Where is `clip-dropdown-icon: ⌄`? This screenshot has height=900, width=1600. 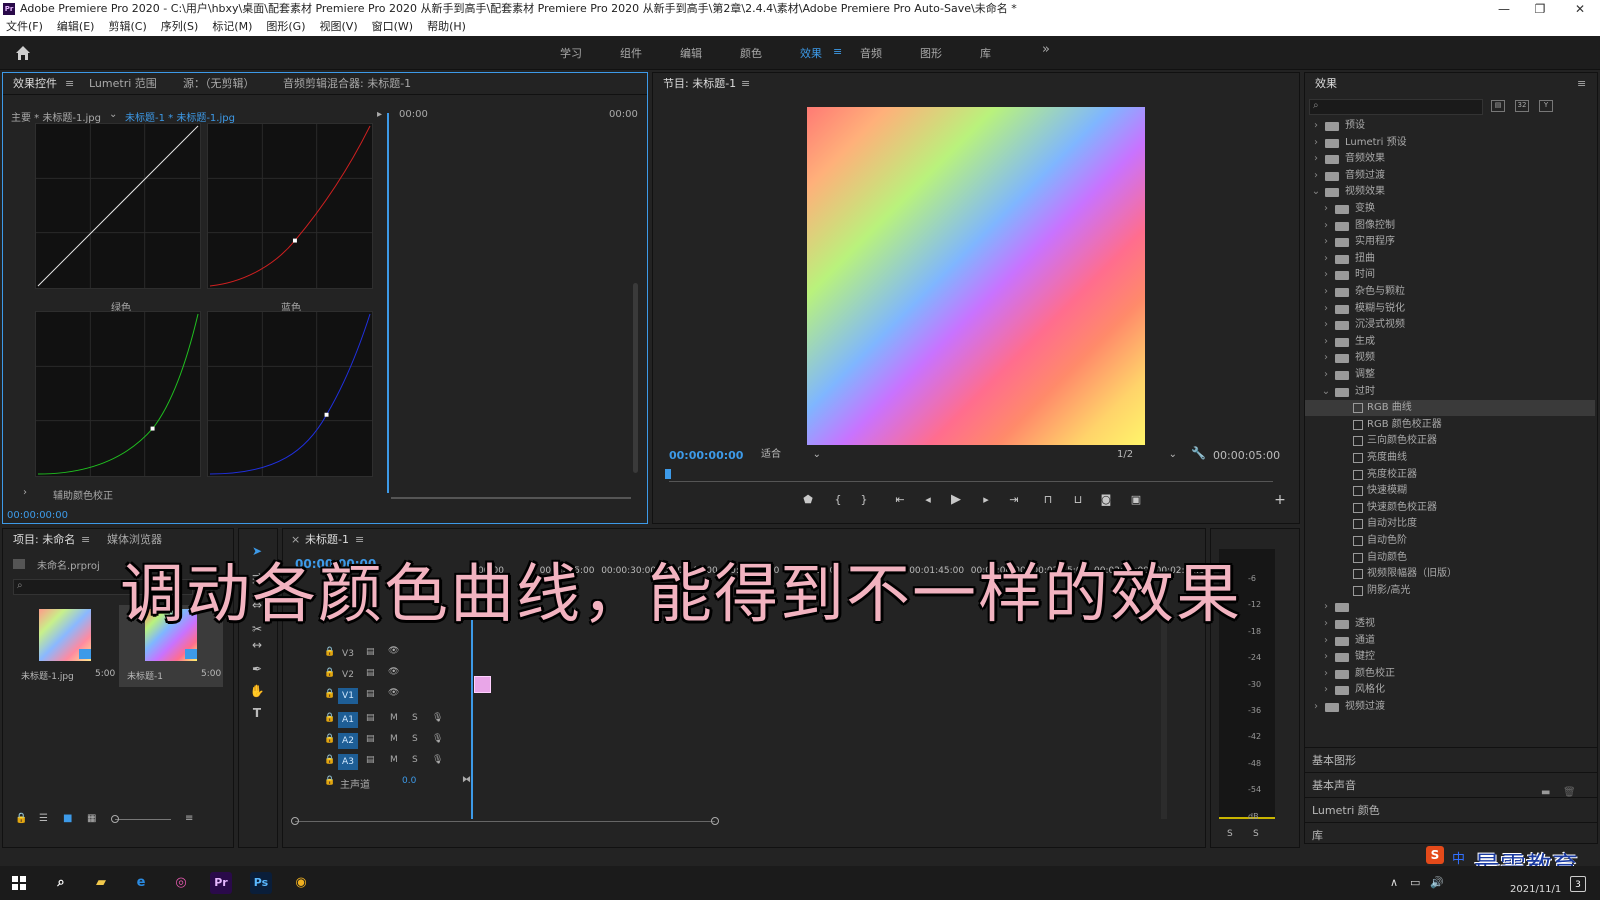 clip-dropdown-icon: ⌄ is located at coordinates (113, 114).